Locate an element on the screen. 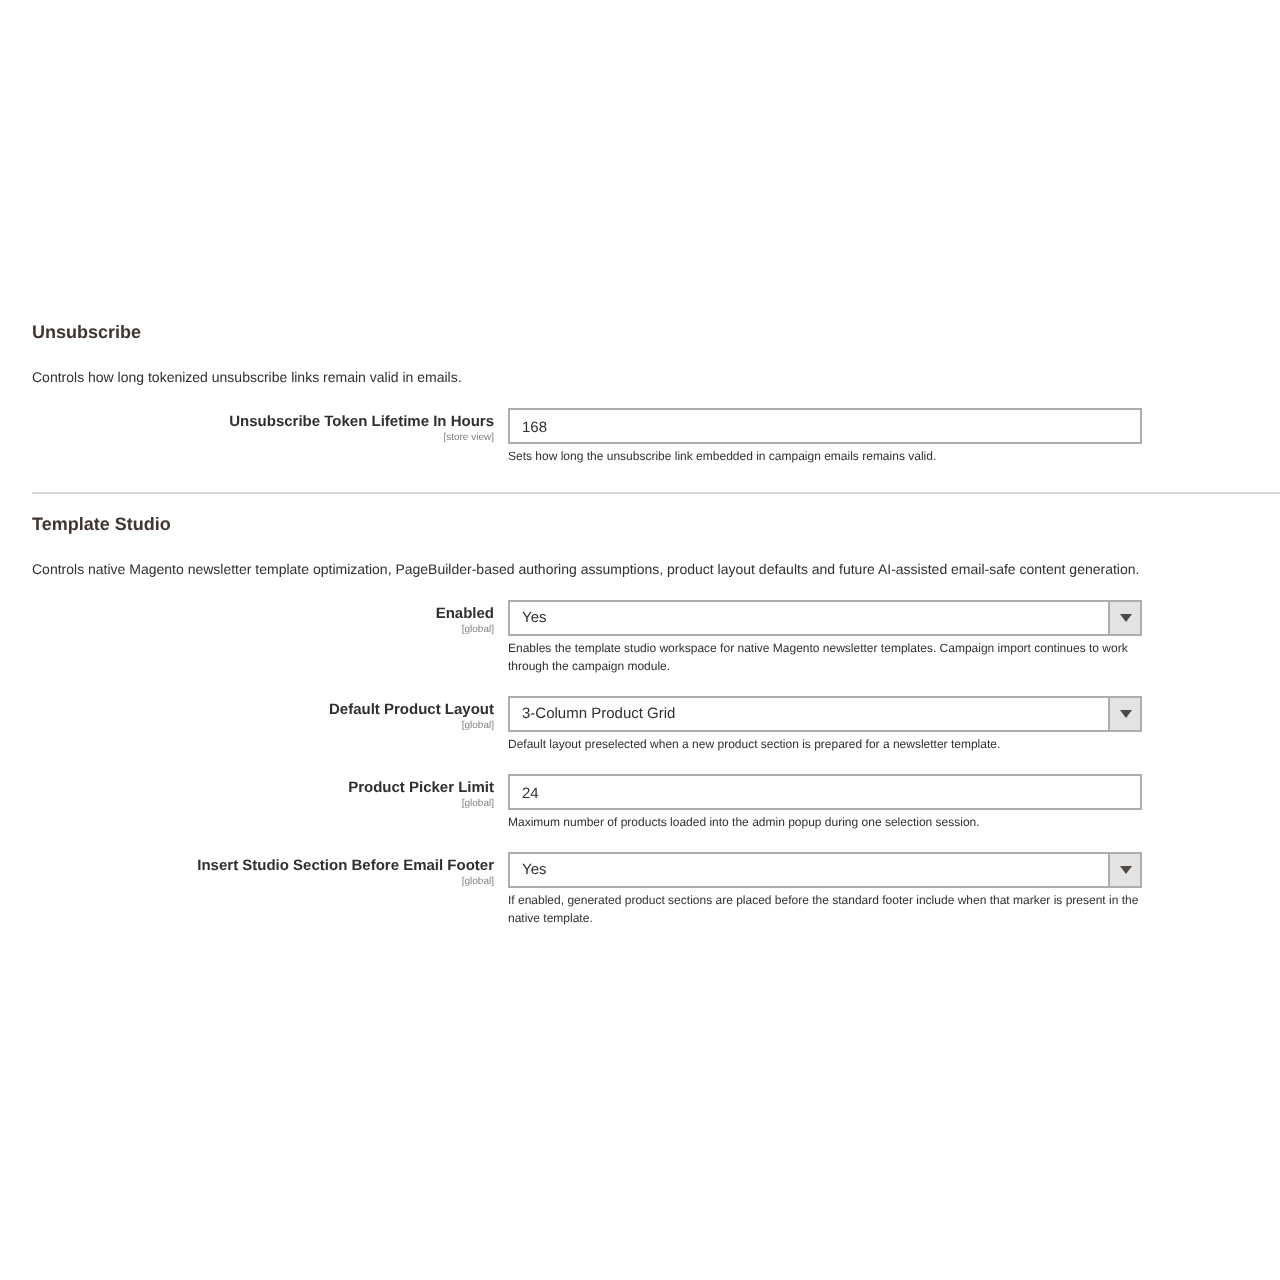  section-title: Unsubscribe is located at coordinates (88, 332).